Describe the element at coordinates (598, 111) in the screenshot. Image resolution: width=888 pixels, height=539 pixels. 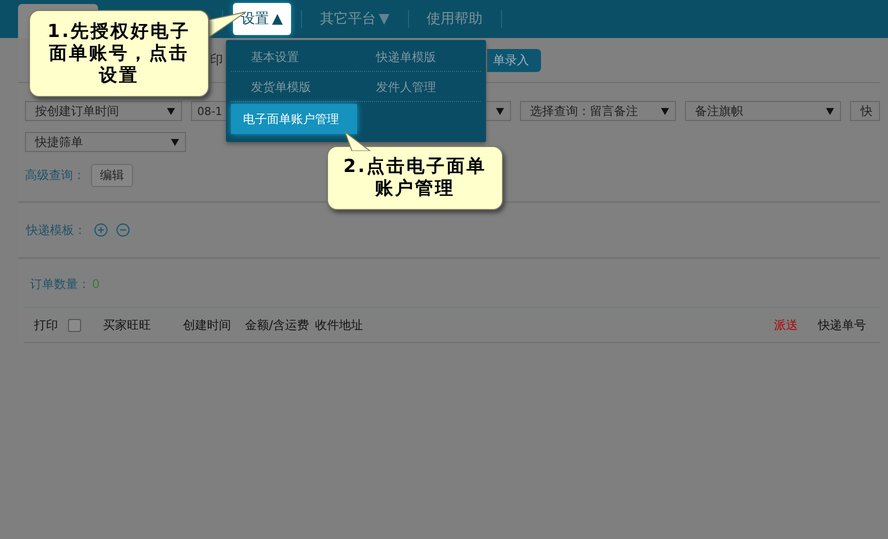
I see `filter-select: 选择查询：留言备注` at that location.